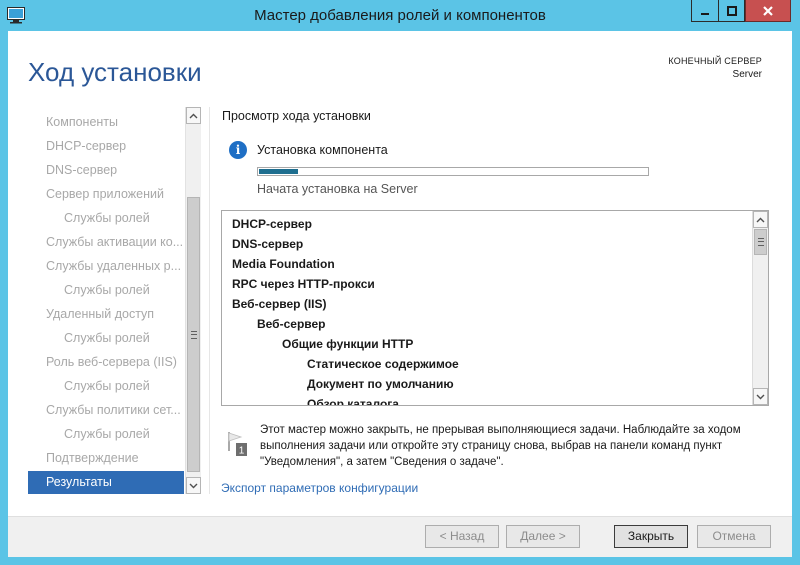 The height and width of the screenshot is (565, 800). What do you see at coordinates (278, 171) in the screenshot?
I see `progress-fill` at bounding box center [278, 171].